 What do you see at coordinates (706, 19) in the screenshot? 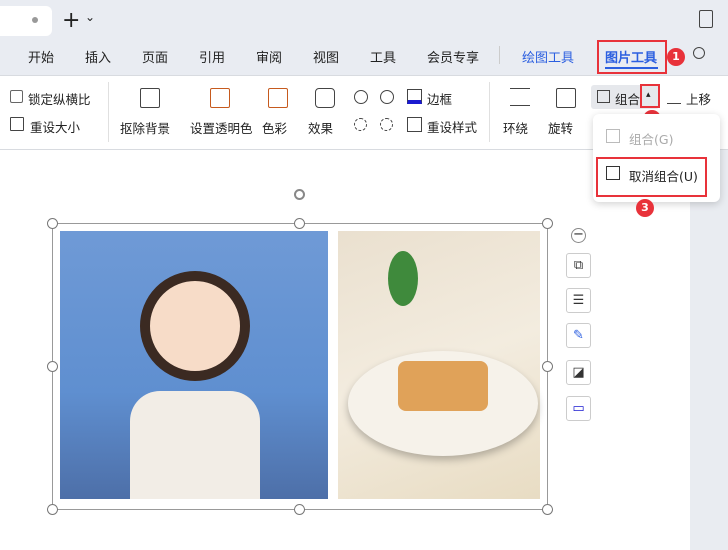
I see `panel-icon` at bounding box center [706, 19].